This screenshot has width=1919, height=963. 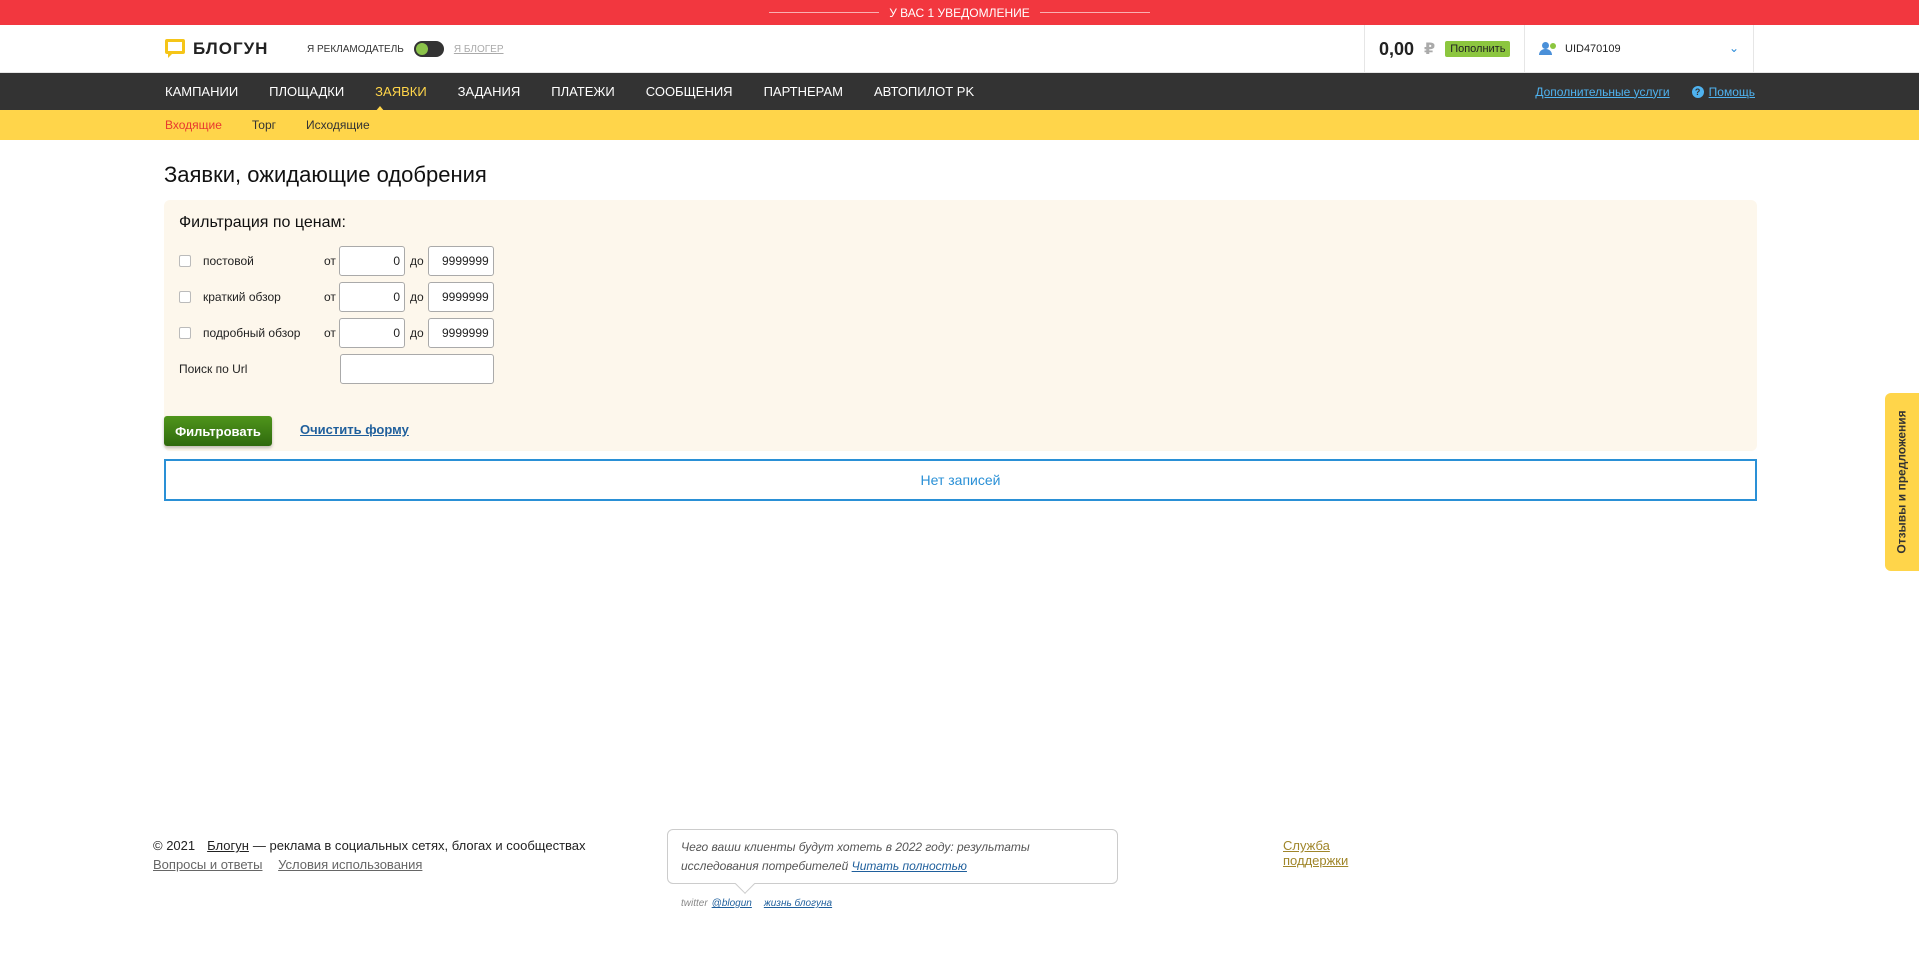 I want to click on short-review-price-to-input, so click(x=460, y=297).